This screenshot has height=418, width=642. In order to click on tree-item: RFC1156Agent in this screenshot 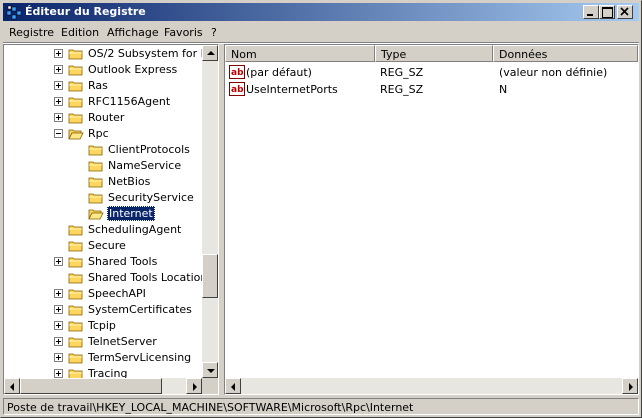, I will do `click(103, 102)`.